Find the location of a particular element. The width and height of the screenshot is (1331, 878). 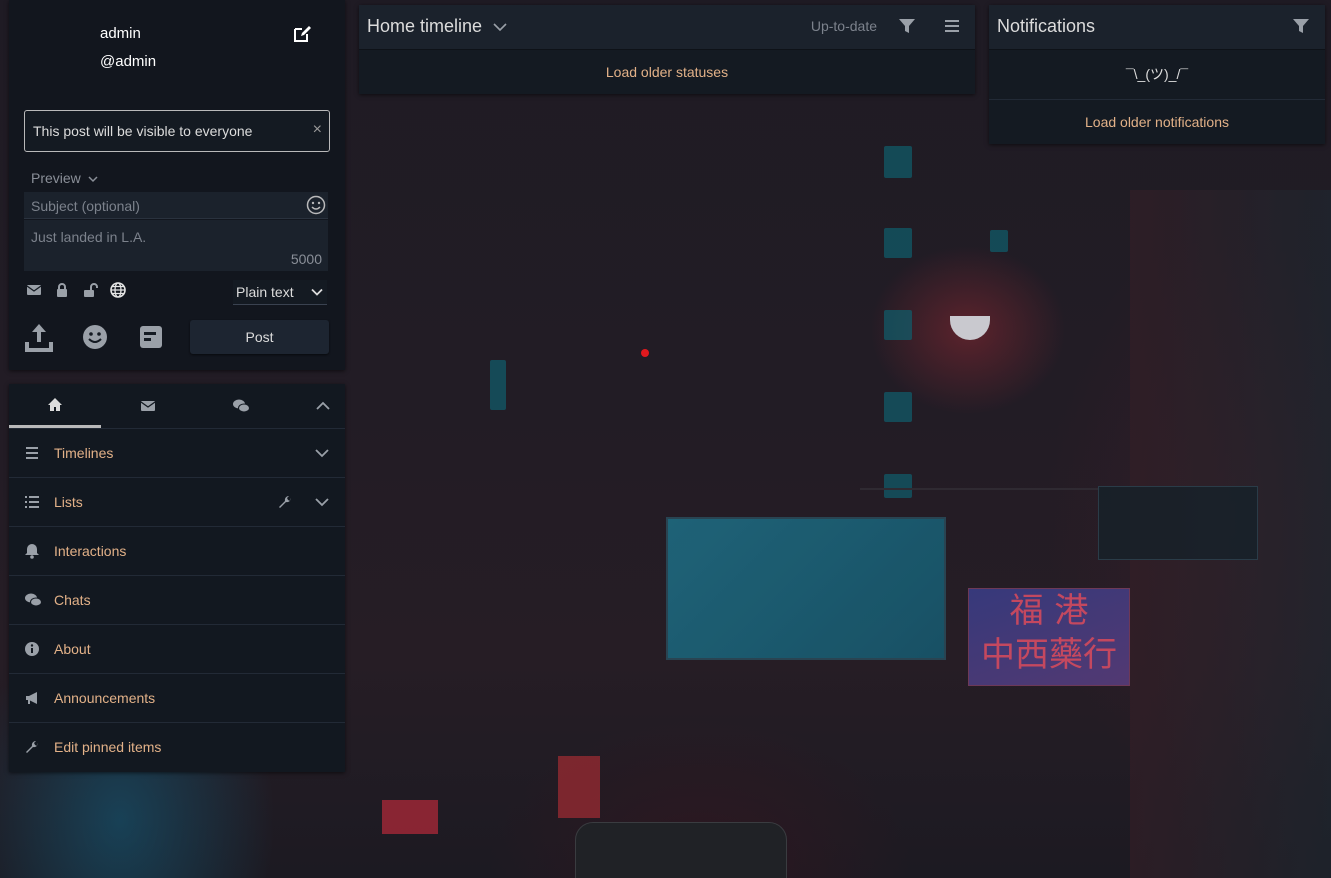

visibility-notice: This post will be visible to everyone × is located at coordinates (177, 131).